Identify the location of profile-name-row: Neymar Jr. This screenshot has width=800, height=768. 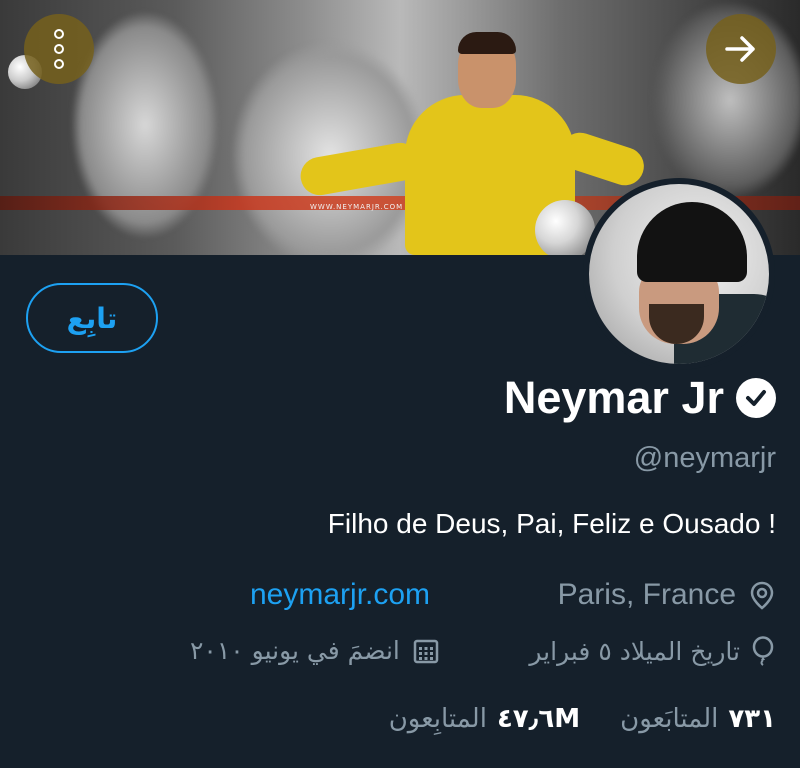
(640, 398).